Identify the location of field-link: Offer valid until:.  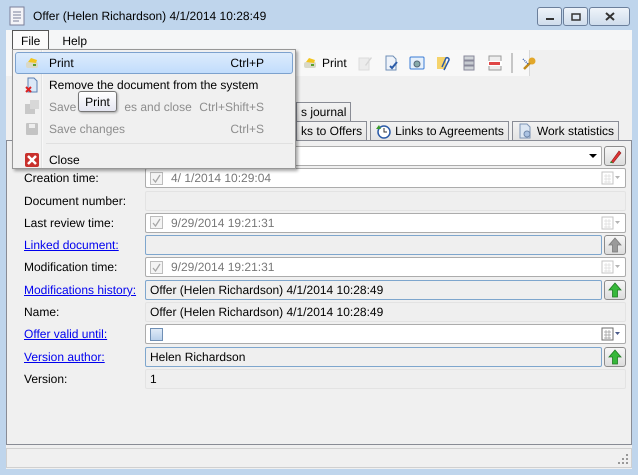
(84, 334).